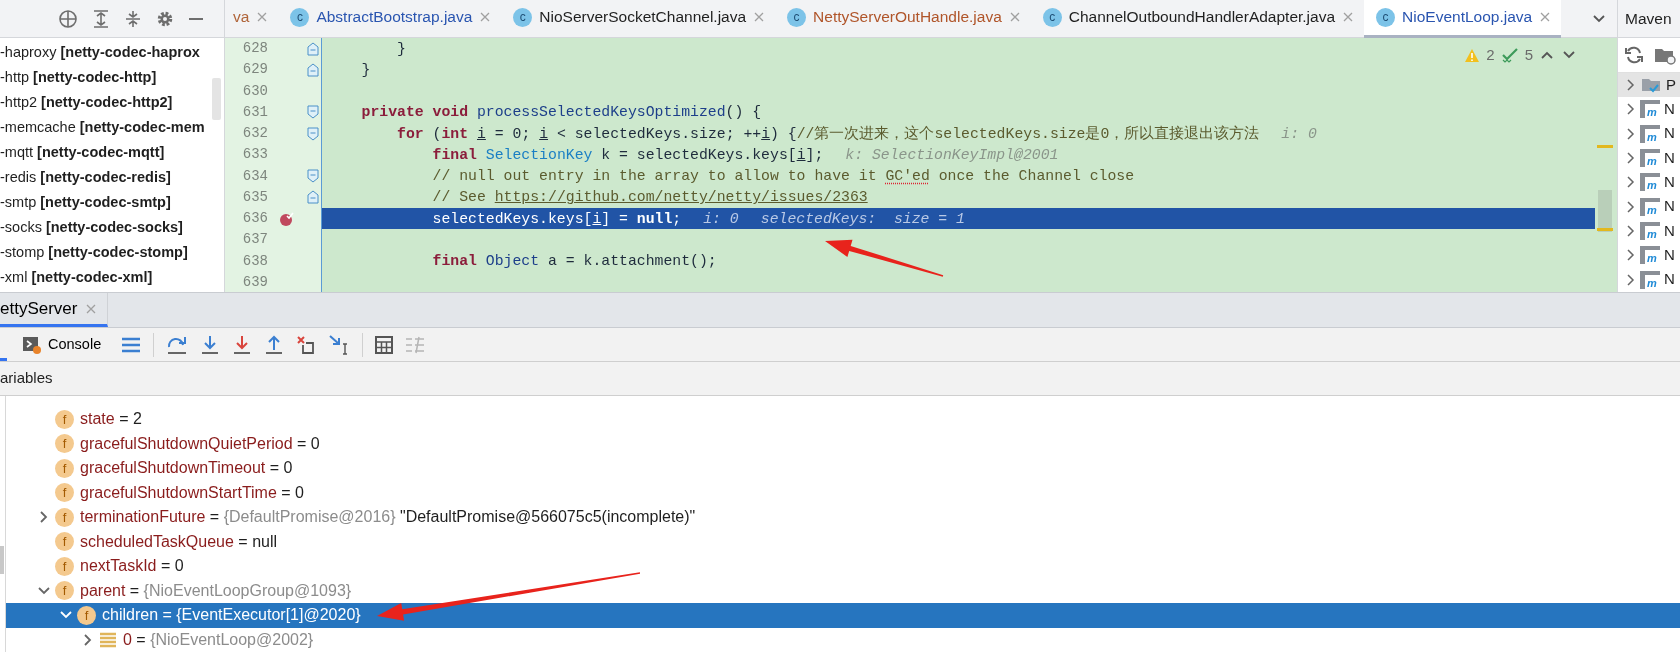 This screenshot has width=1680, height=652. I want to click on tree-item: -http2 [netty-codec-http2], so click(86, 102).